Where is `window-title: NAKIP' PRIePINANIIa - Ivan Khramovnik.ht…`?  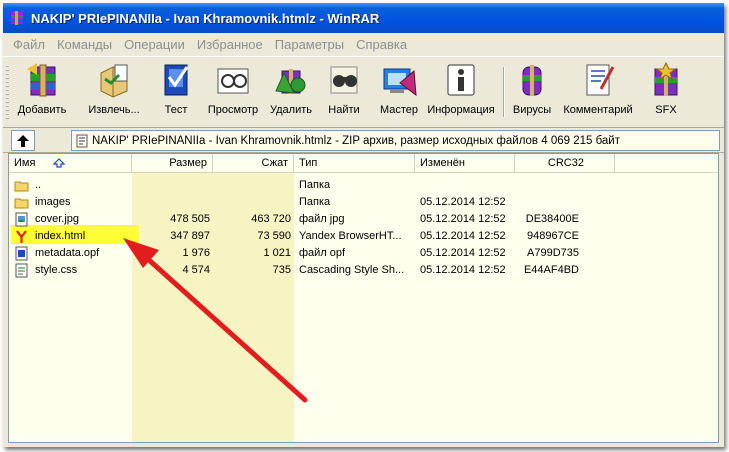
window-title: NAKIP' PRIePINANIIa - Ivan Khramovnik.ht… is located at coordinates (205, 18).